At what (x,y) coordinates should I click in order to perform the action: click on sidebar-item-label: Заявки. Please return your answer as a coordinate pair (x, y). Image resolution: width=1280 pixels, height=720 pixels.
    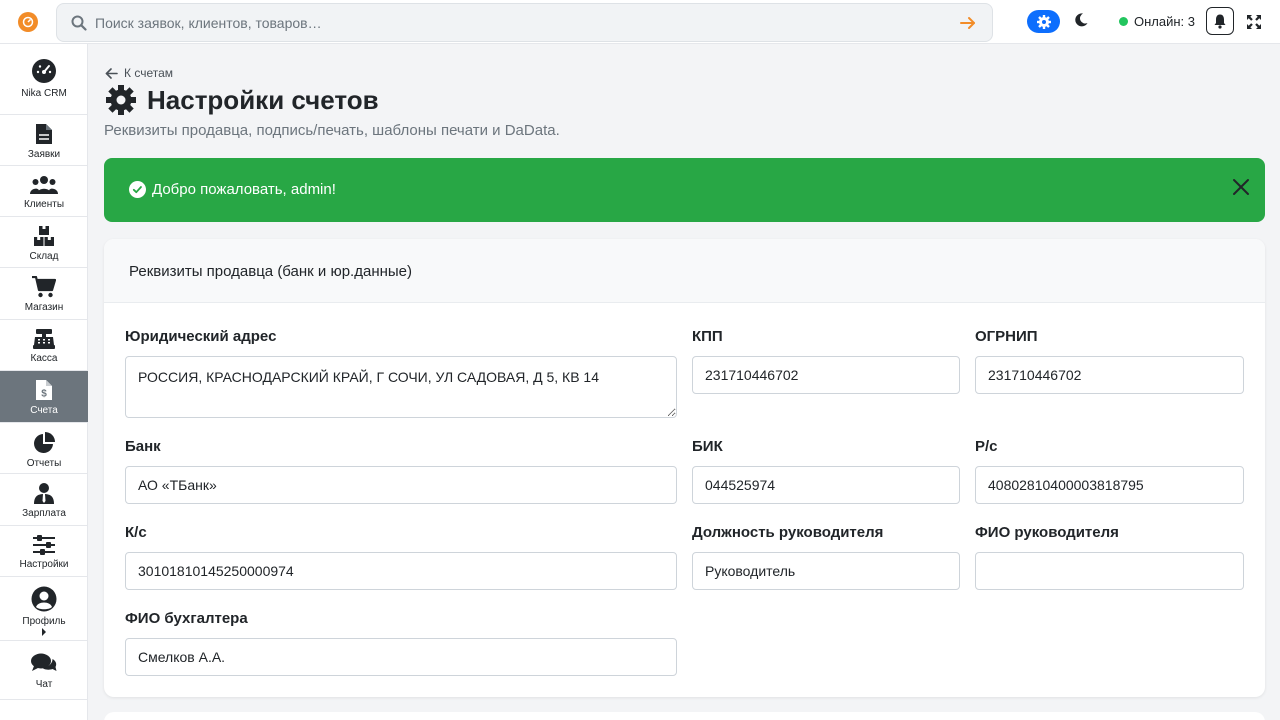
    Looking at the image, I should click on (44, 154).